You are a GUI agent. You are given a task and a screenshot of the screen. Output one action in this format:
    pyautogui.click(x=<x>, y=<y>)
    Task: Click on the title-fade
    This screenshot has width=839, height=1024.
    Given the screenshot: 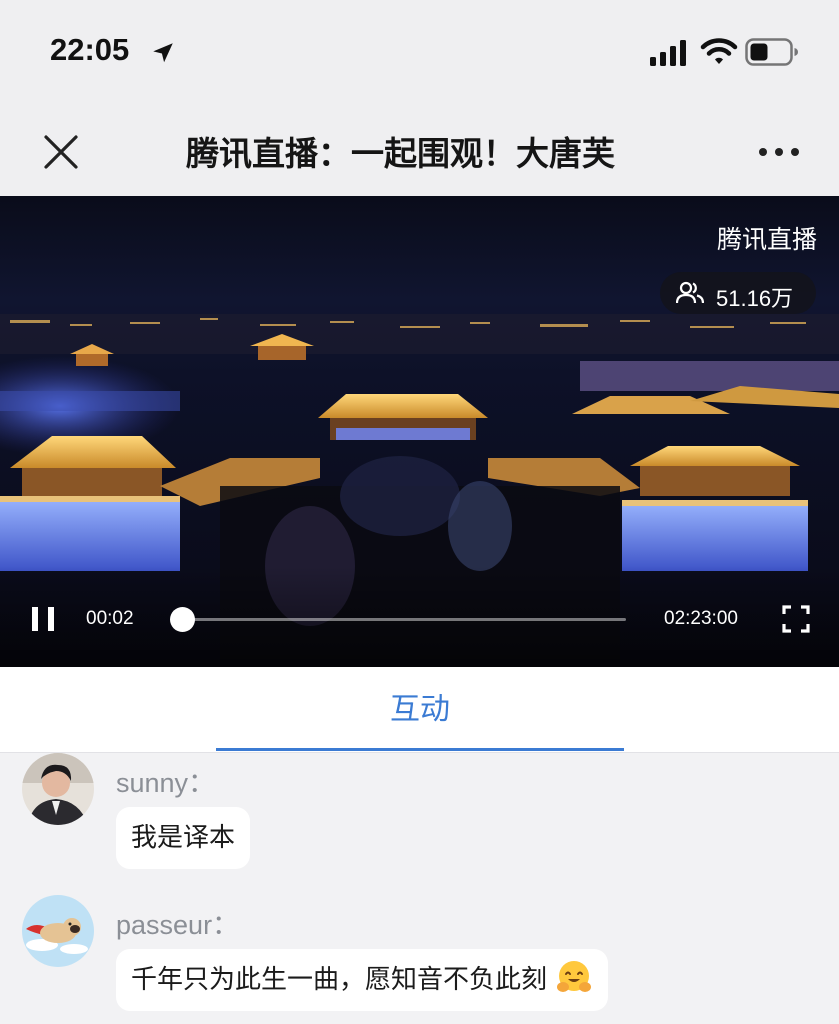 What is the action you would take?
    pyautogui.click(x=638, y=154)
    